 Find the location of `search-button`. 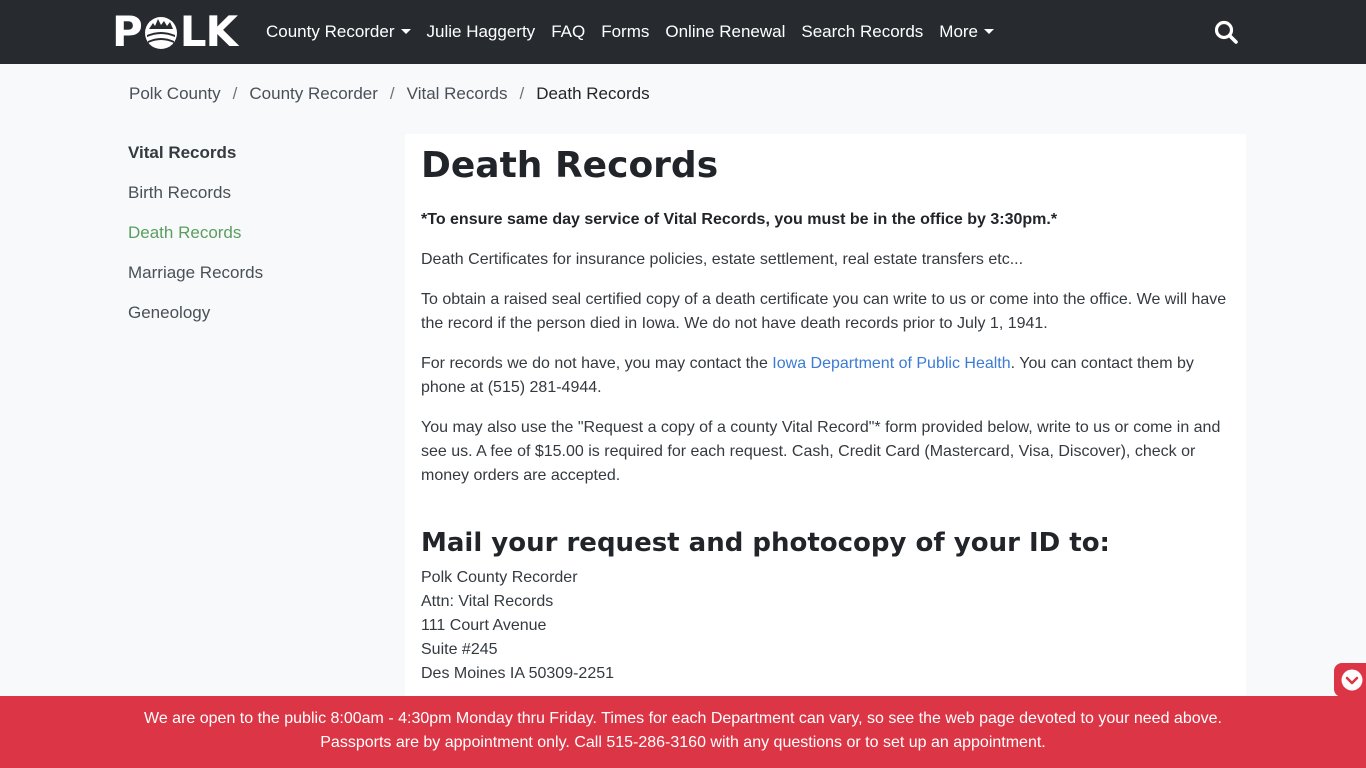

search-button is located at coordinates (1226, 32).